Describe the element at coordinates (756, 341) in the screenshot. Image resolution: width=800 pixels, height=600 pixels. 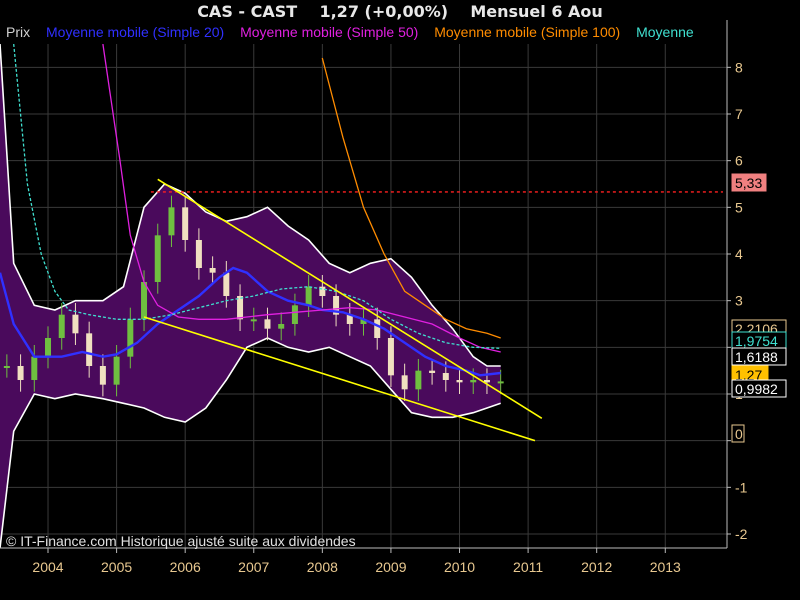
I see `price-label: 1,9754` at that location.